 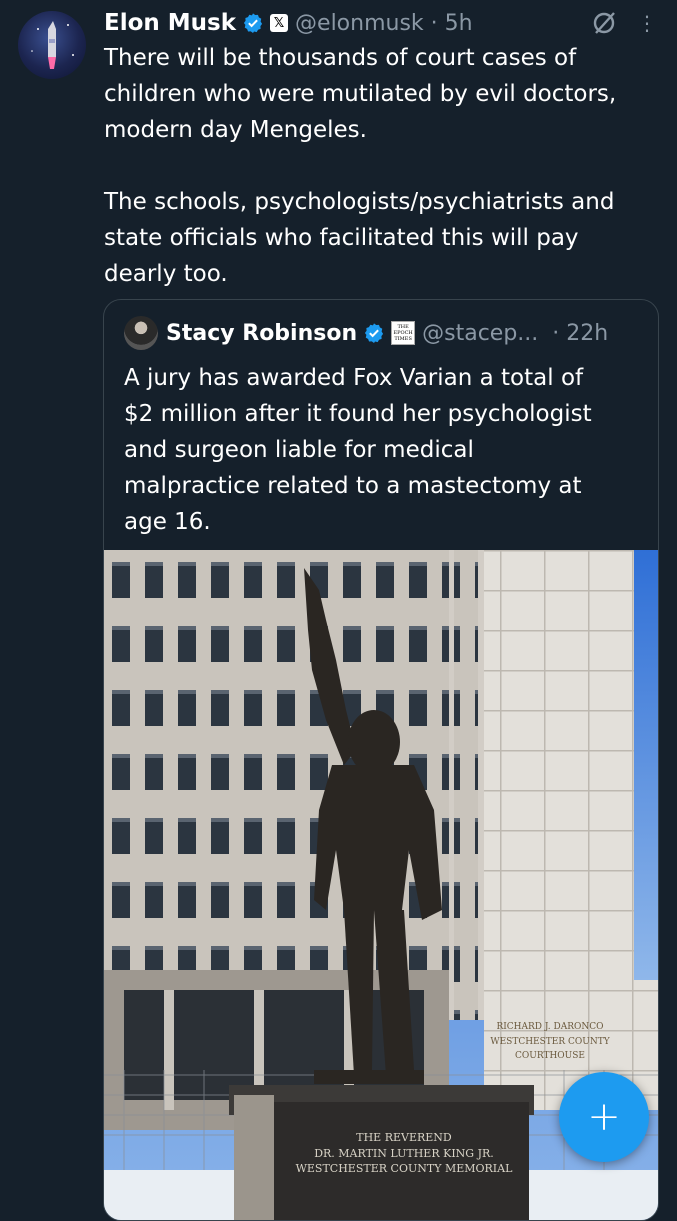 I want to click on author-avatar, so click(x=52, y=45).